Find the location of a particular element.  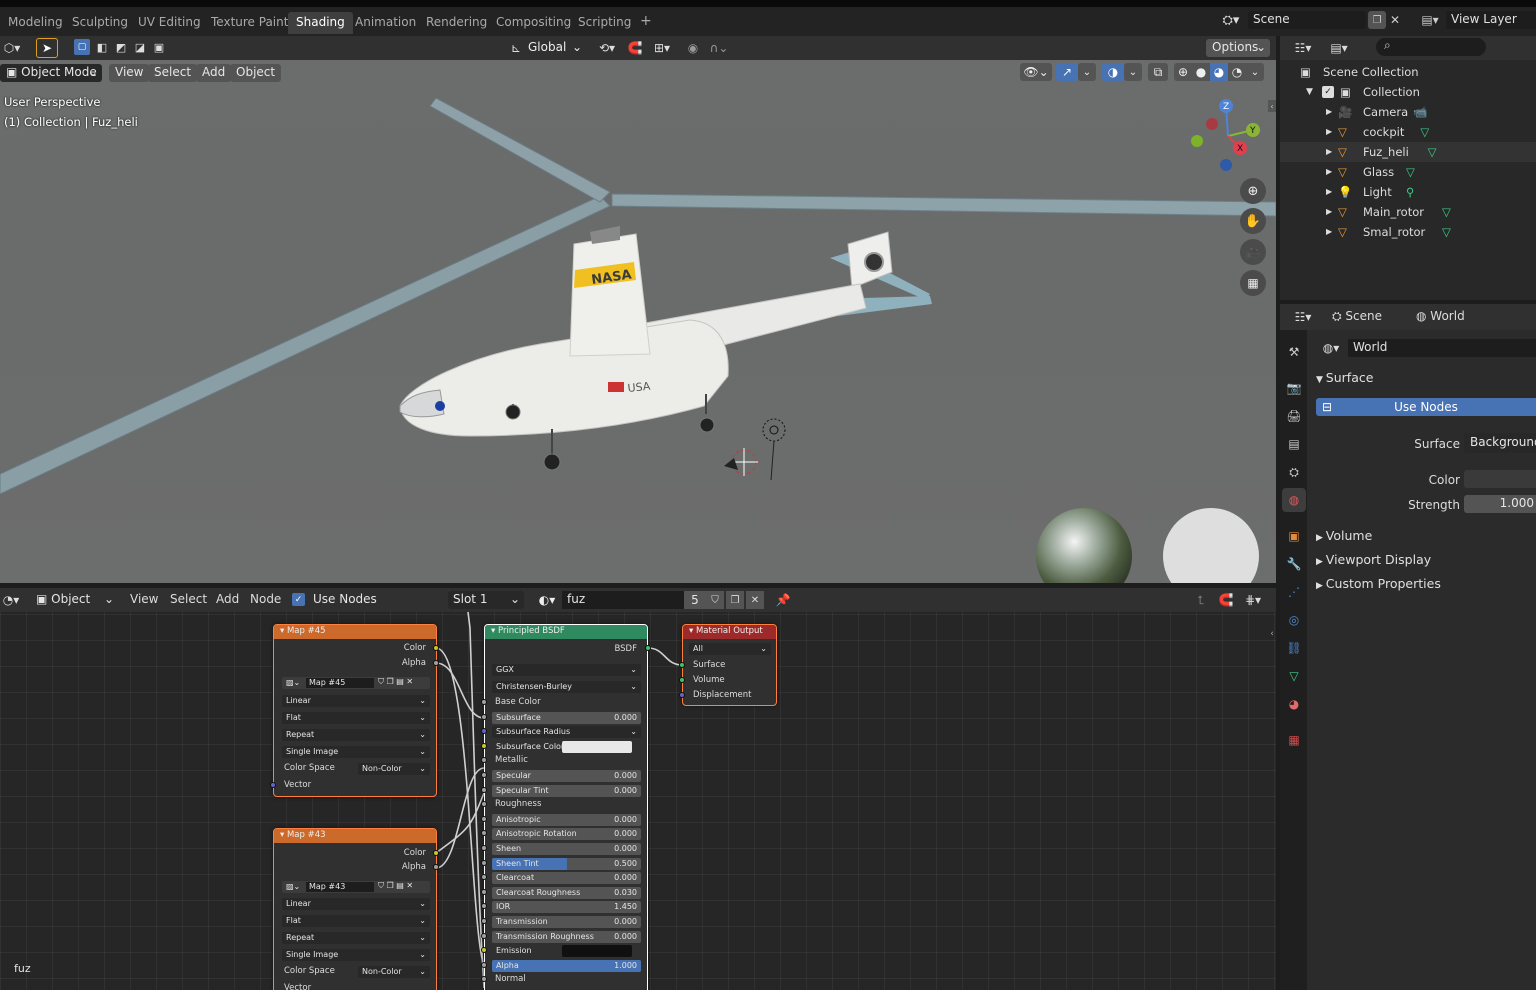

rendered-shading-icon: ◔ is located at coordinates (1237, 72).